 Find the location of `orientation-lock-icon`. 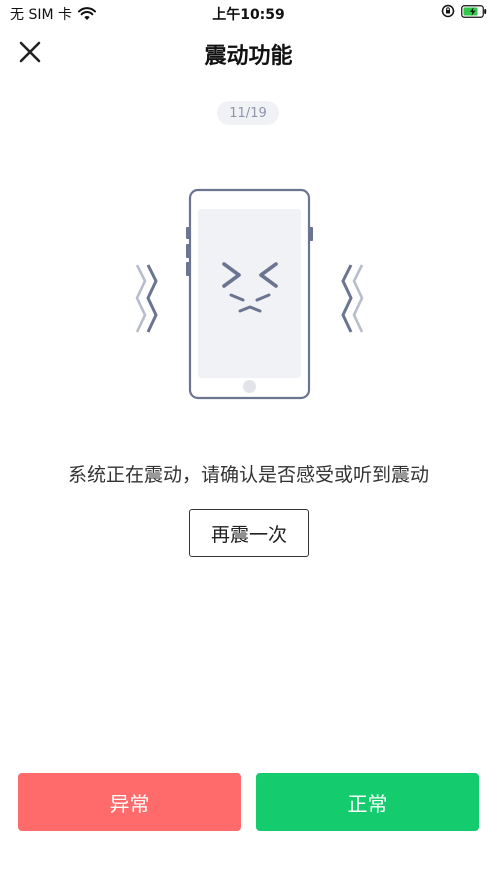

orientation-lock-icon is located at coordinates (448, 11).